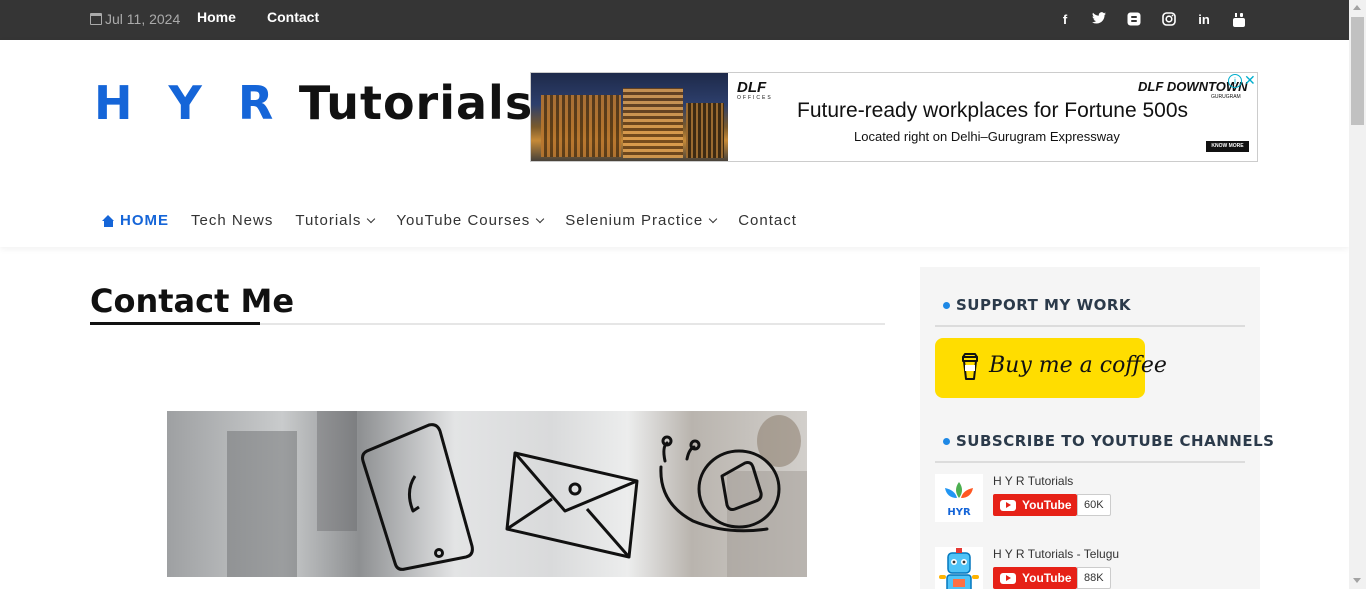 This screenshot has height=589, width=1366. Describe the element at coordinates (959, 498) in the screenshot. I see `channel-avatar: HYR` at that location.